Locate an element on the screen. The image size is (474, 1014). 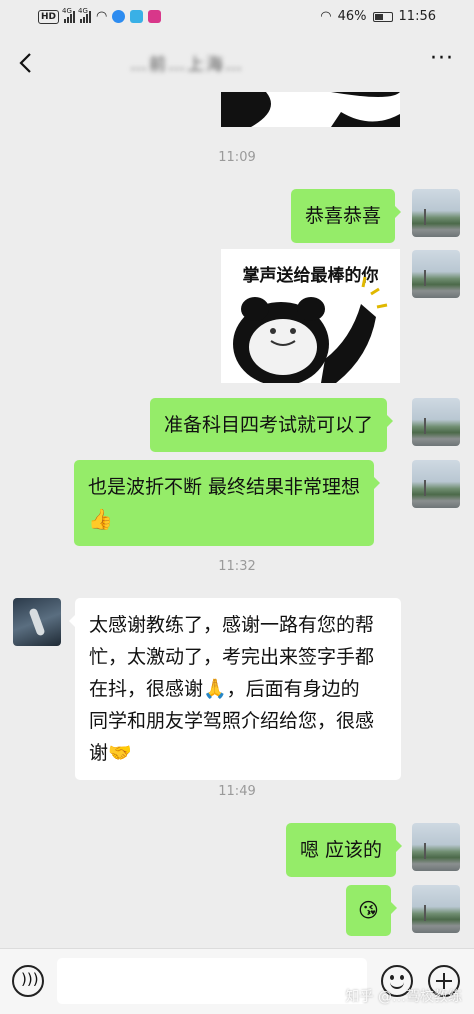
message-text-line: 同学和朋友学驾照介绍给您，很感 is located at coordinates (232, 721).